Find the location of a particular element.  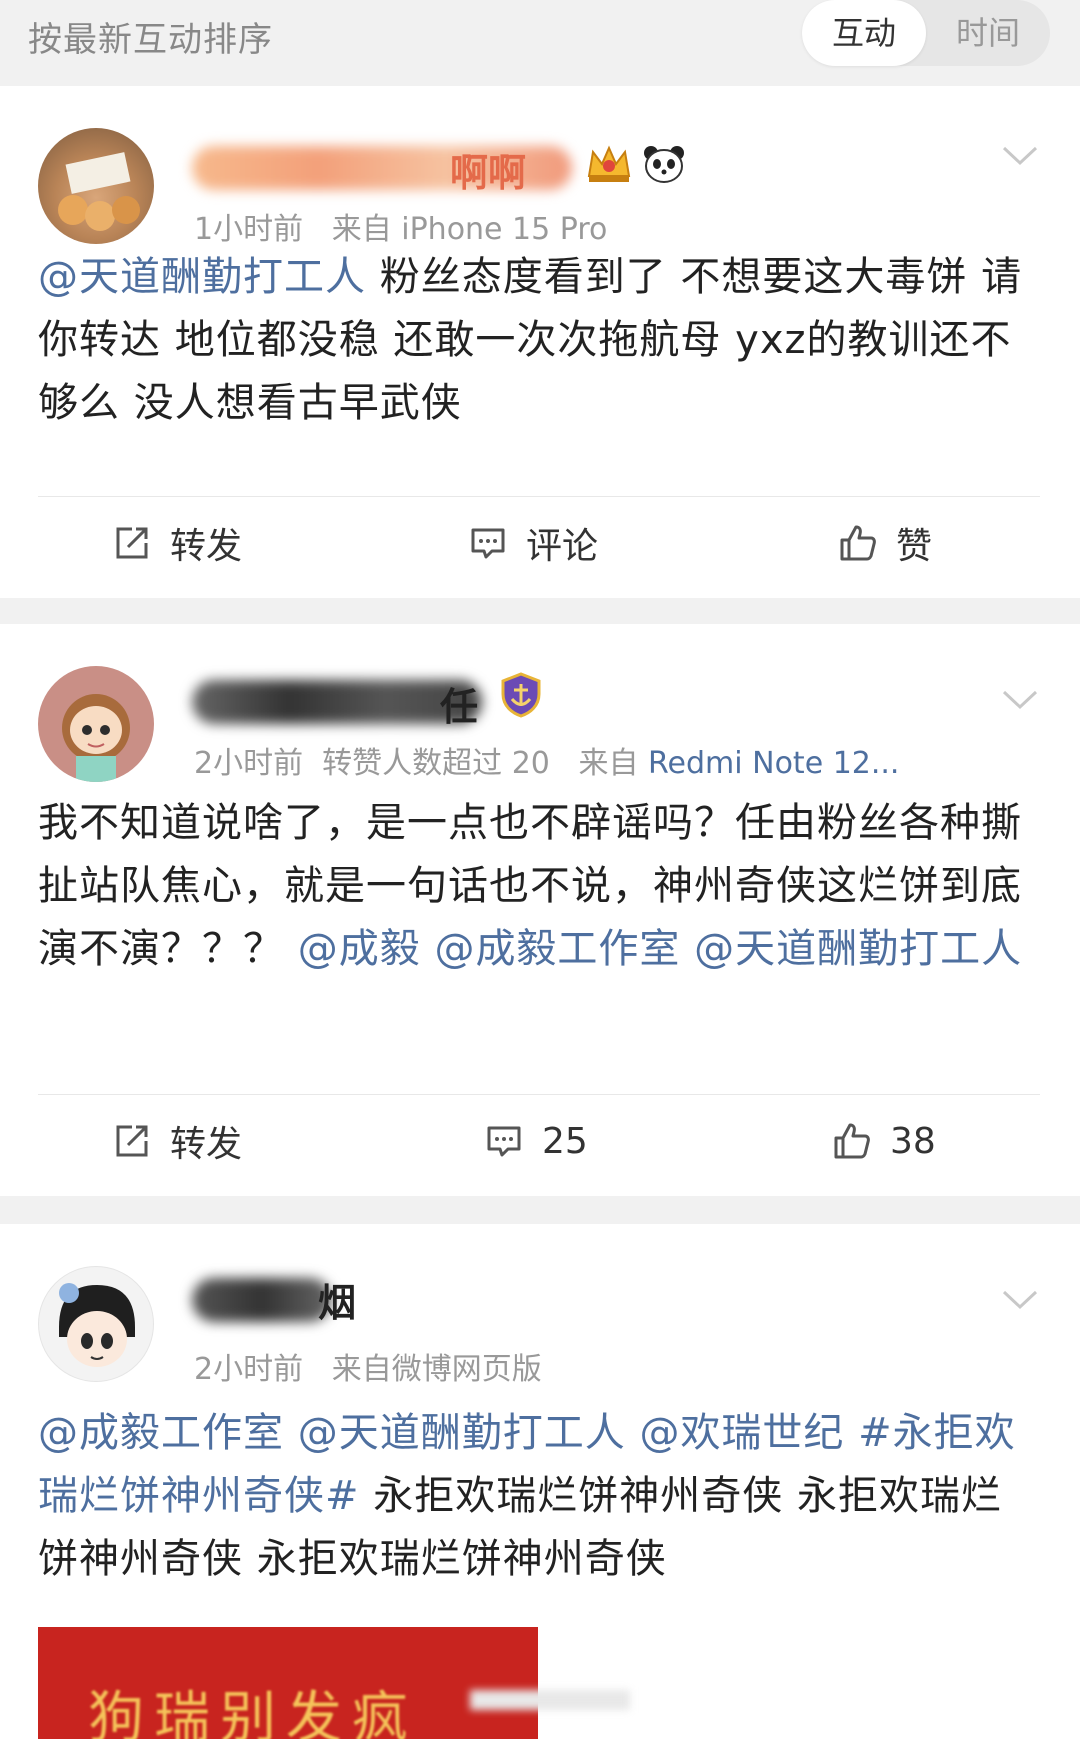

comment-source: iPhone 15 Pro is located at coordinates (504, 229).